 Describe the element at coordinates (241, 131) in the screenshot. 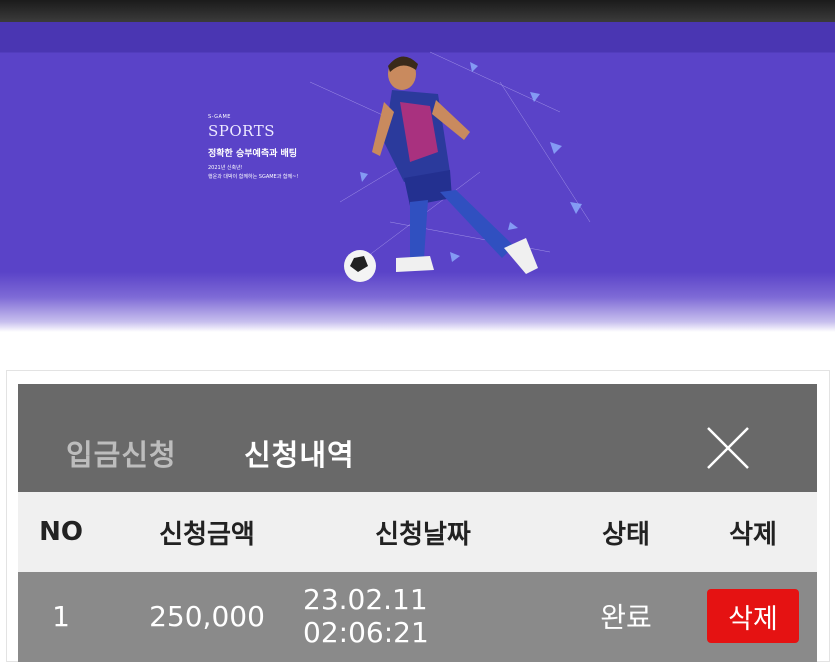

I see `banner-title: SPORTS` at that location.